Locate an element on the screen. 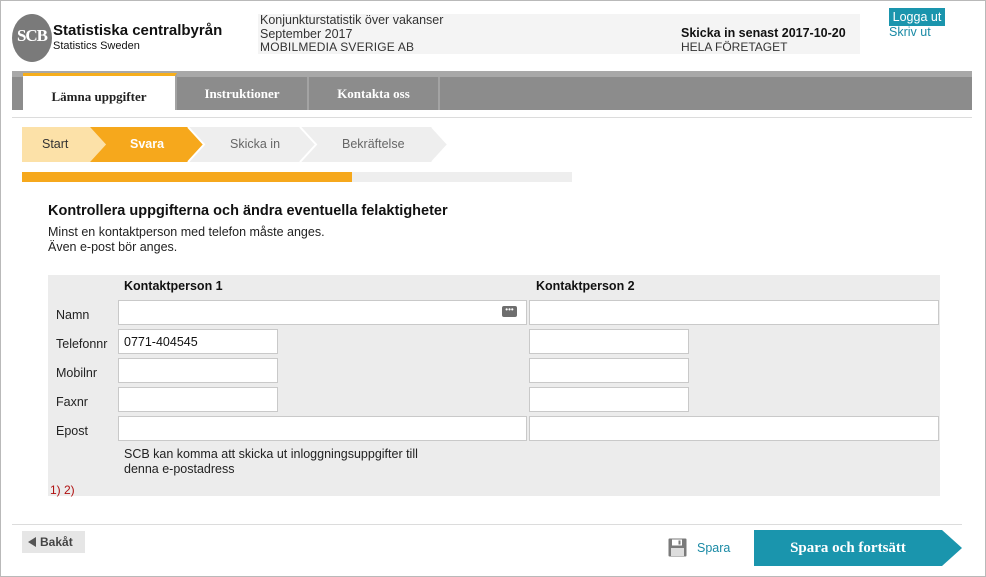 The image size is (986, 577). contact1-header: Kontaktperson 1 is located at coordinates (173, 286).